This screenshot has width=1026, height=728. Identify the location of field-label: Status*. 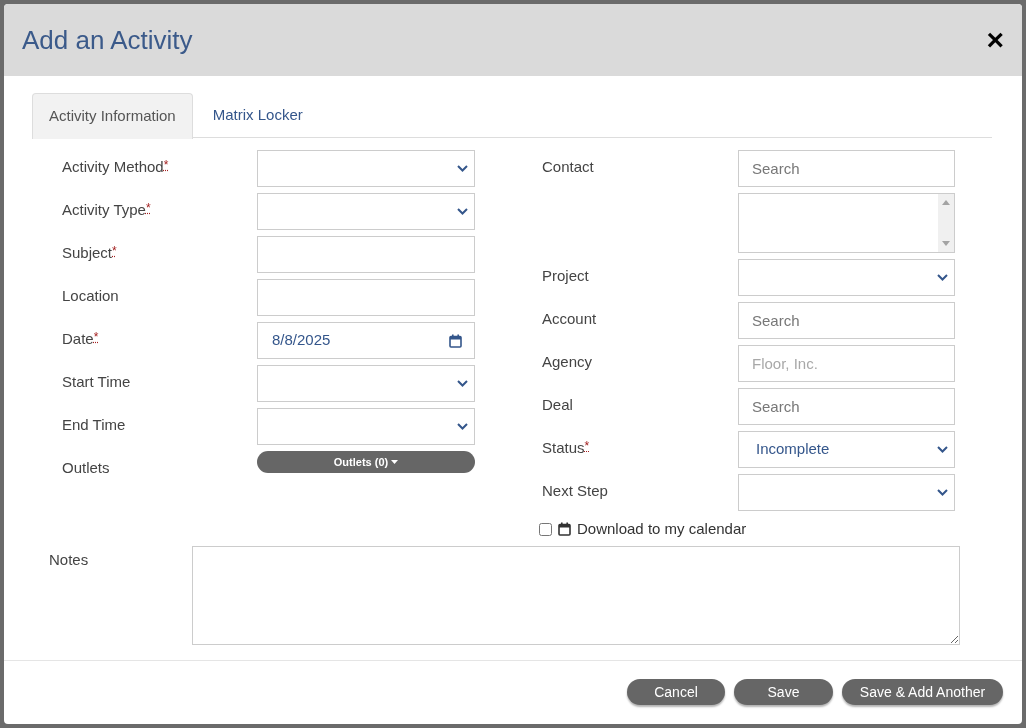
(566, 448).